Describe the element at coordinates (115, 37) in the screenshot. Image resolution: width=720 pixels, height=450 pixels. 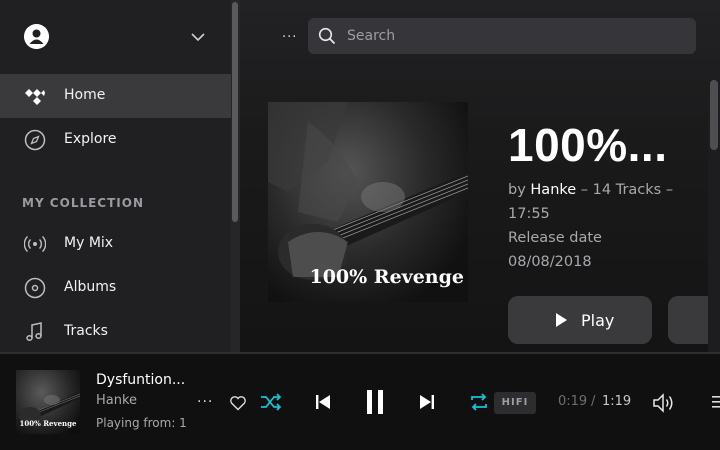
I see `profile-menu` at that location.